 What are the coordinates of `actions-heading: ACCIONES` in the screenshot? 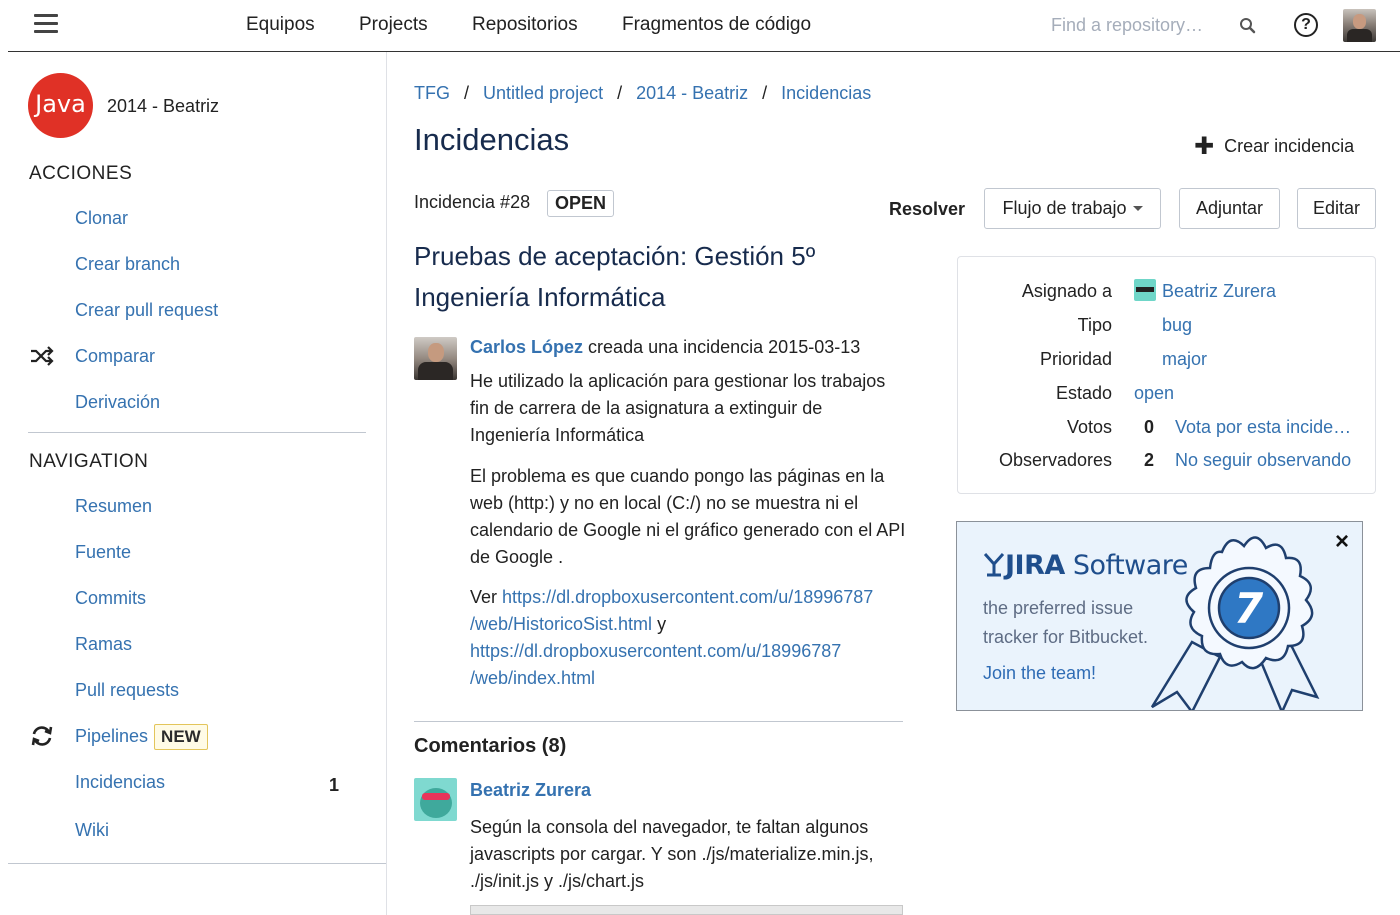 It's located at (81, 173).